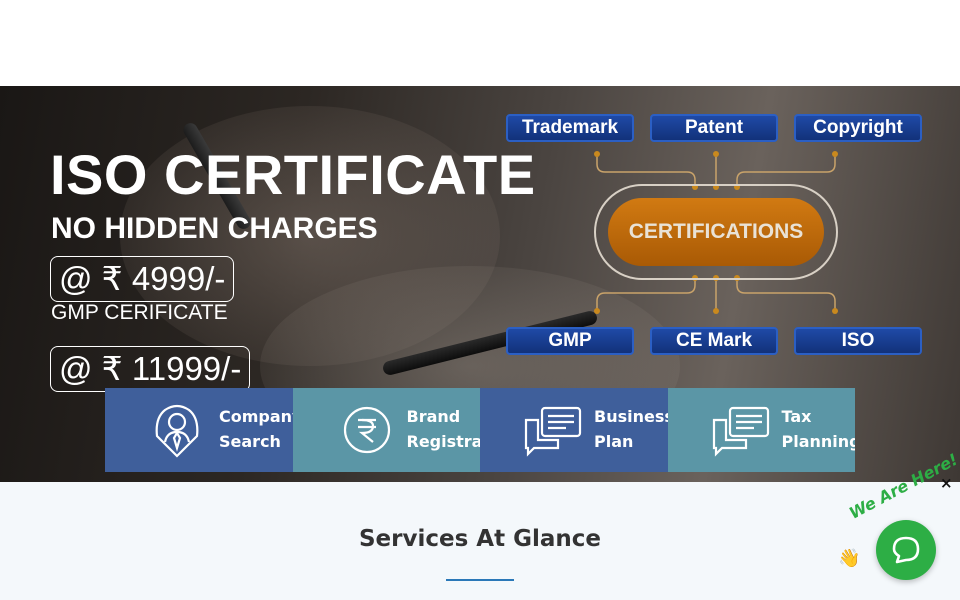 This screenshot has height=600, width=960. I want to click on certifications-center: CERTIFICATIONS, so click(716, 232).